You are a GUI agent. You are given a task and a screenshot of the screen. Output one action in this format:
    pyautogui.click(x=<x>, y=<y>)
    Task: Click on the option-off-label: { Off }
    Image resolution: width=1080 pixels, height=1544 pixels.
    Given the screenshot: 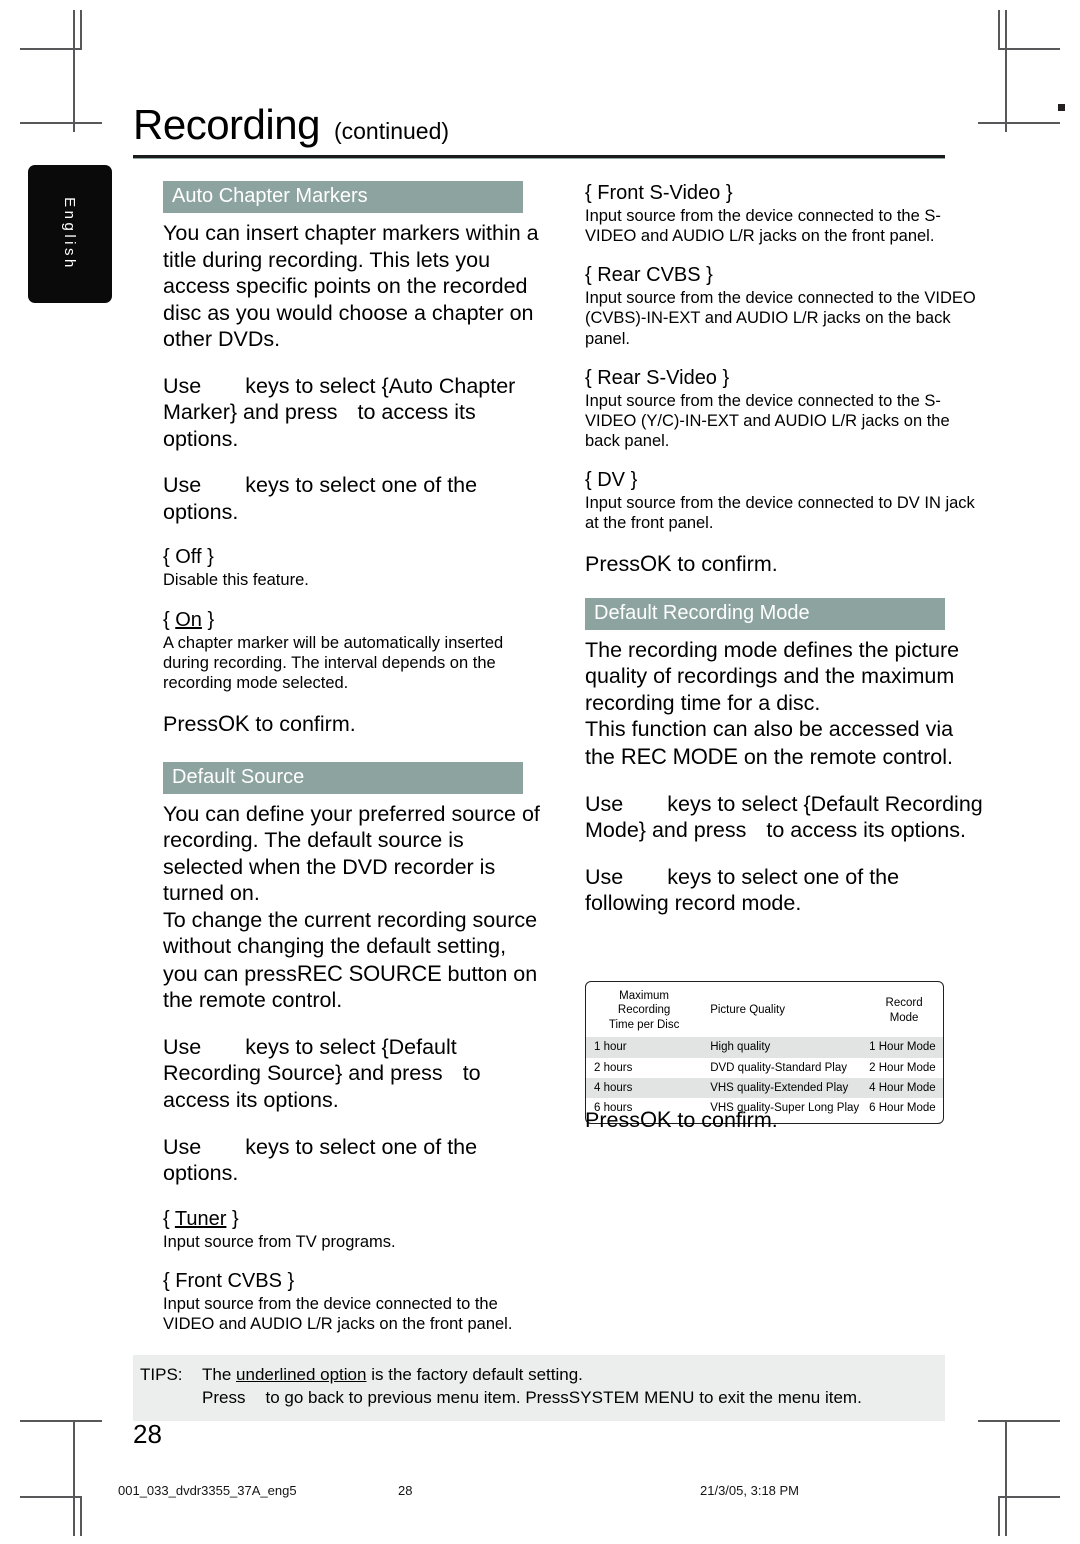 What is the action you would take?
    pyautogui.click(x=188, y=557)
    